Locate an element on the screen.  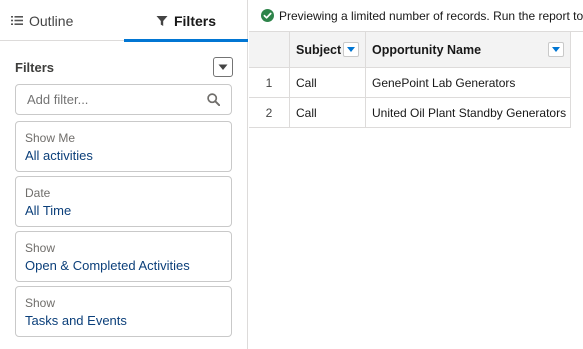
filter-card-label: Show Me is located at coordinates (50, 138).